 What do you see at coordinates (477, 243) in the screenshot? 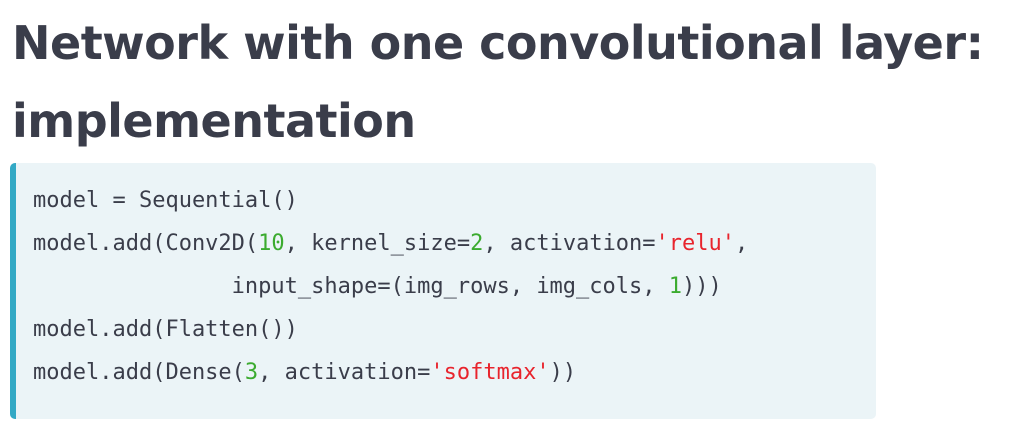
I see `number-literal: 2` at bounding box center [477, 243].